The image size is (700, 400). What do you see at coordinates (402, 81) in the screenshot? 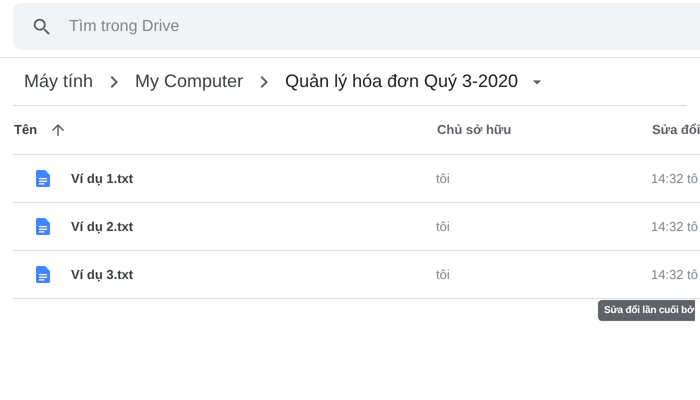
I see `breadcrumb-item: Quản lý hóa đơn Quý 3-2020` at bounding box center [402, 81].